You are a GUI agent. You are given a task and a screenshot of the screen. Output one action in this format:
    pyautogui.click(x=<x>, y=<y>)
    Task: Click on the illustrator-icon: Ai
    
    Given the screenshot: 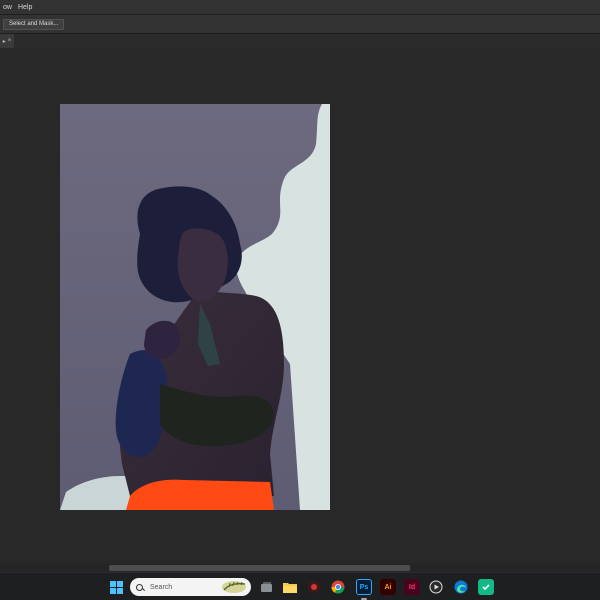 What is the action you would take?
    pyautogui.click(x=388, y=587)
    